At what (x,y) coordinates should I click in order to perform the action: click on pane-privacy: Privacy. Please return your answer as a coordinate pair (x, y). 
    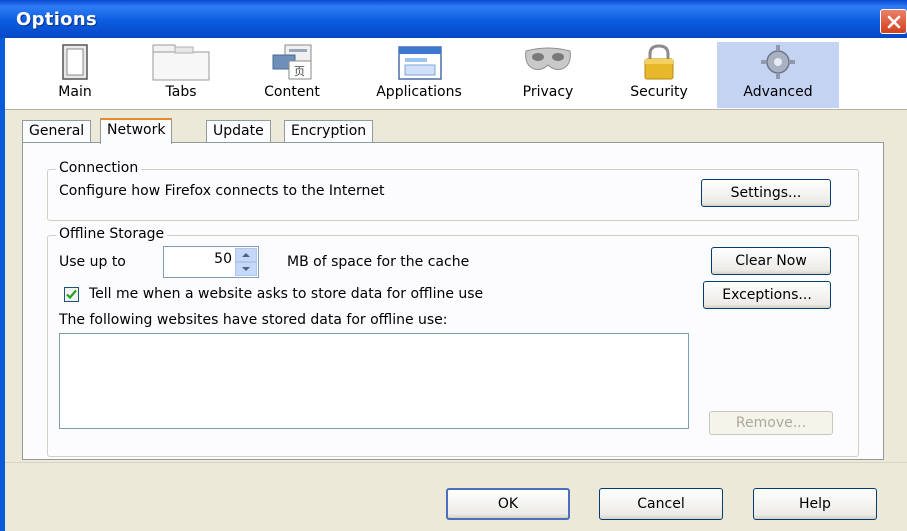
    Looking at the image, I should click on (548, 75).